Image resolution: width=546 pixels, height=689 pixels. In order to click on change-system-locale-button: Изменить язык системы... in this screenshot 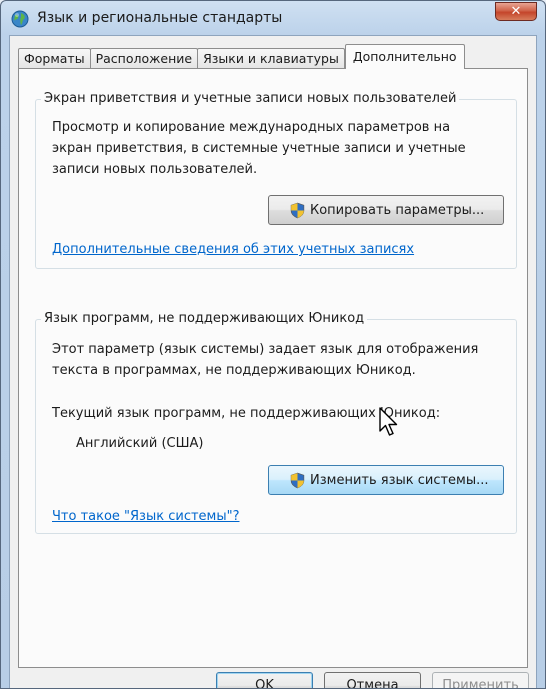, I will do `click(386, 480)`.